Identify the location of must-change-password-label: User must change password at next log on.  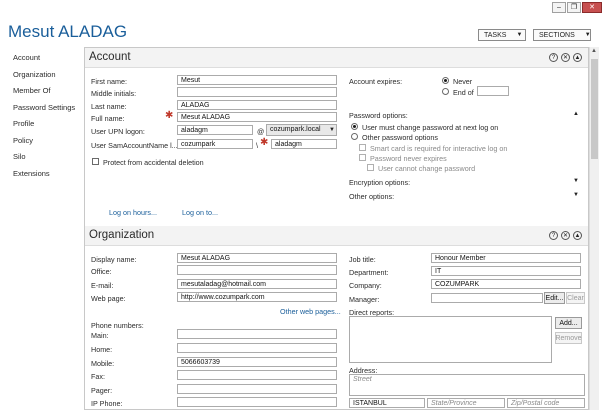
(430, 127).